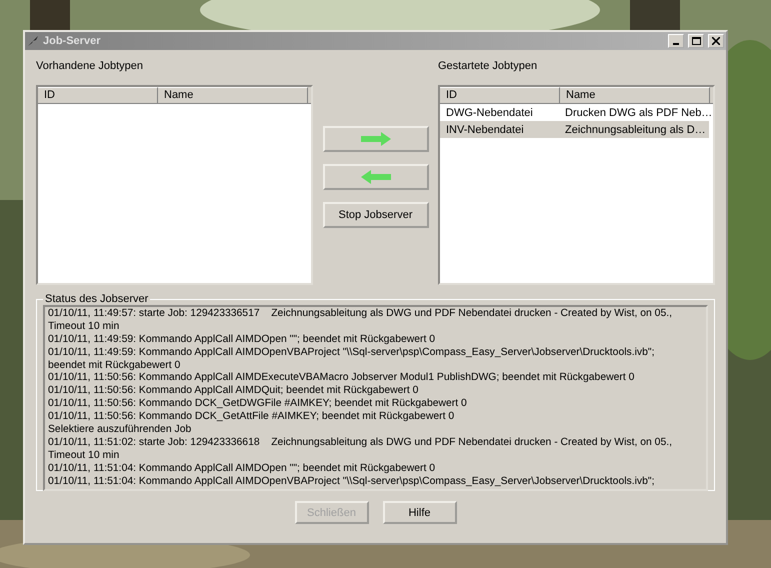 This screenshot has height=568, width=771. I want to click on maximize-button, so click(696, 41).